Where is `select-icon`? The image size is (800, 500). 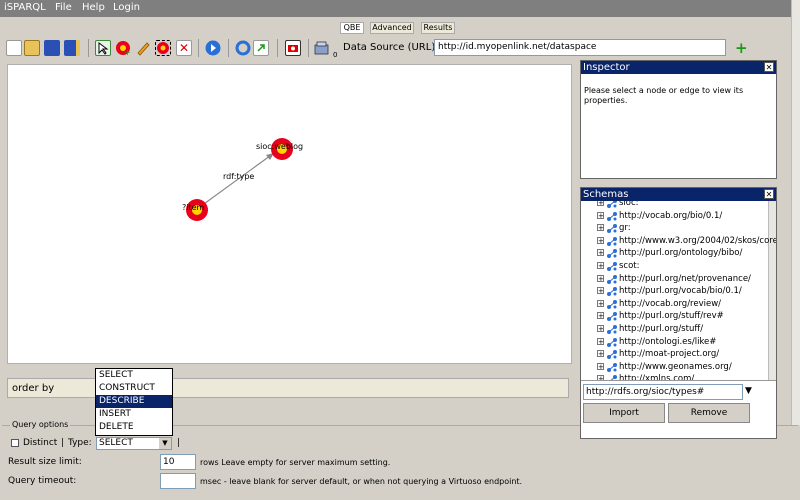 select-icon is located at coordinates (103, 48).